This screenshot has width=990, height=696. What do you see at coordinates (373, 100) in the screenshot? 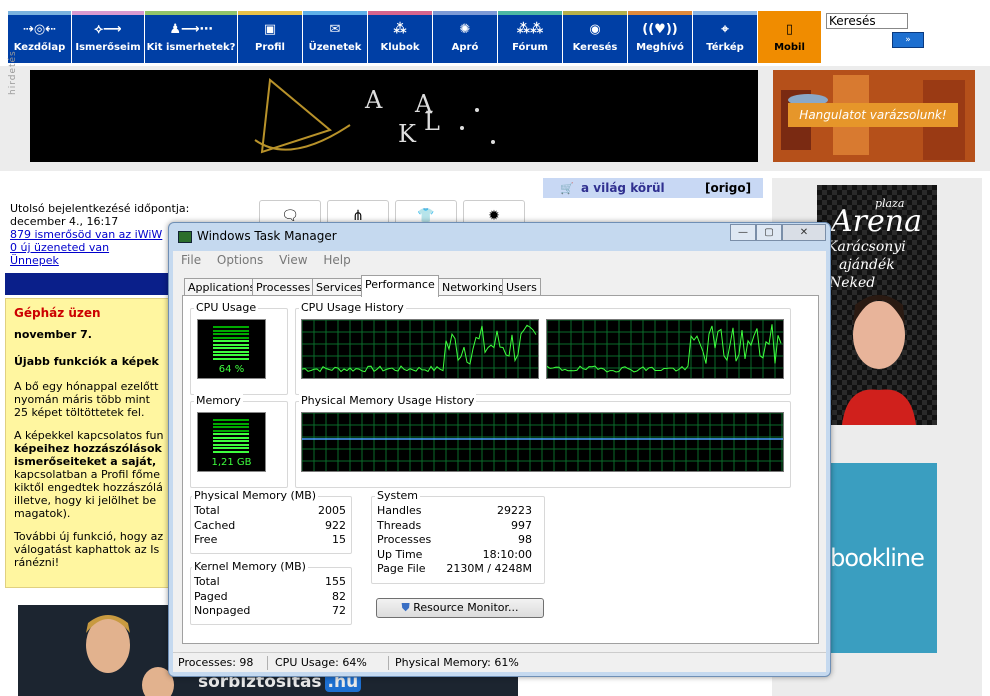
I see `banner-letter-a1: A` at bounding box center [373, 100].